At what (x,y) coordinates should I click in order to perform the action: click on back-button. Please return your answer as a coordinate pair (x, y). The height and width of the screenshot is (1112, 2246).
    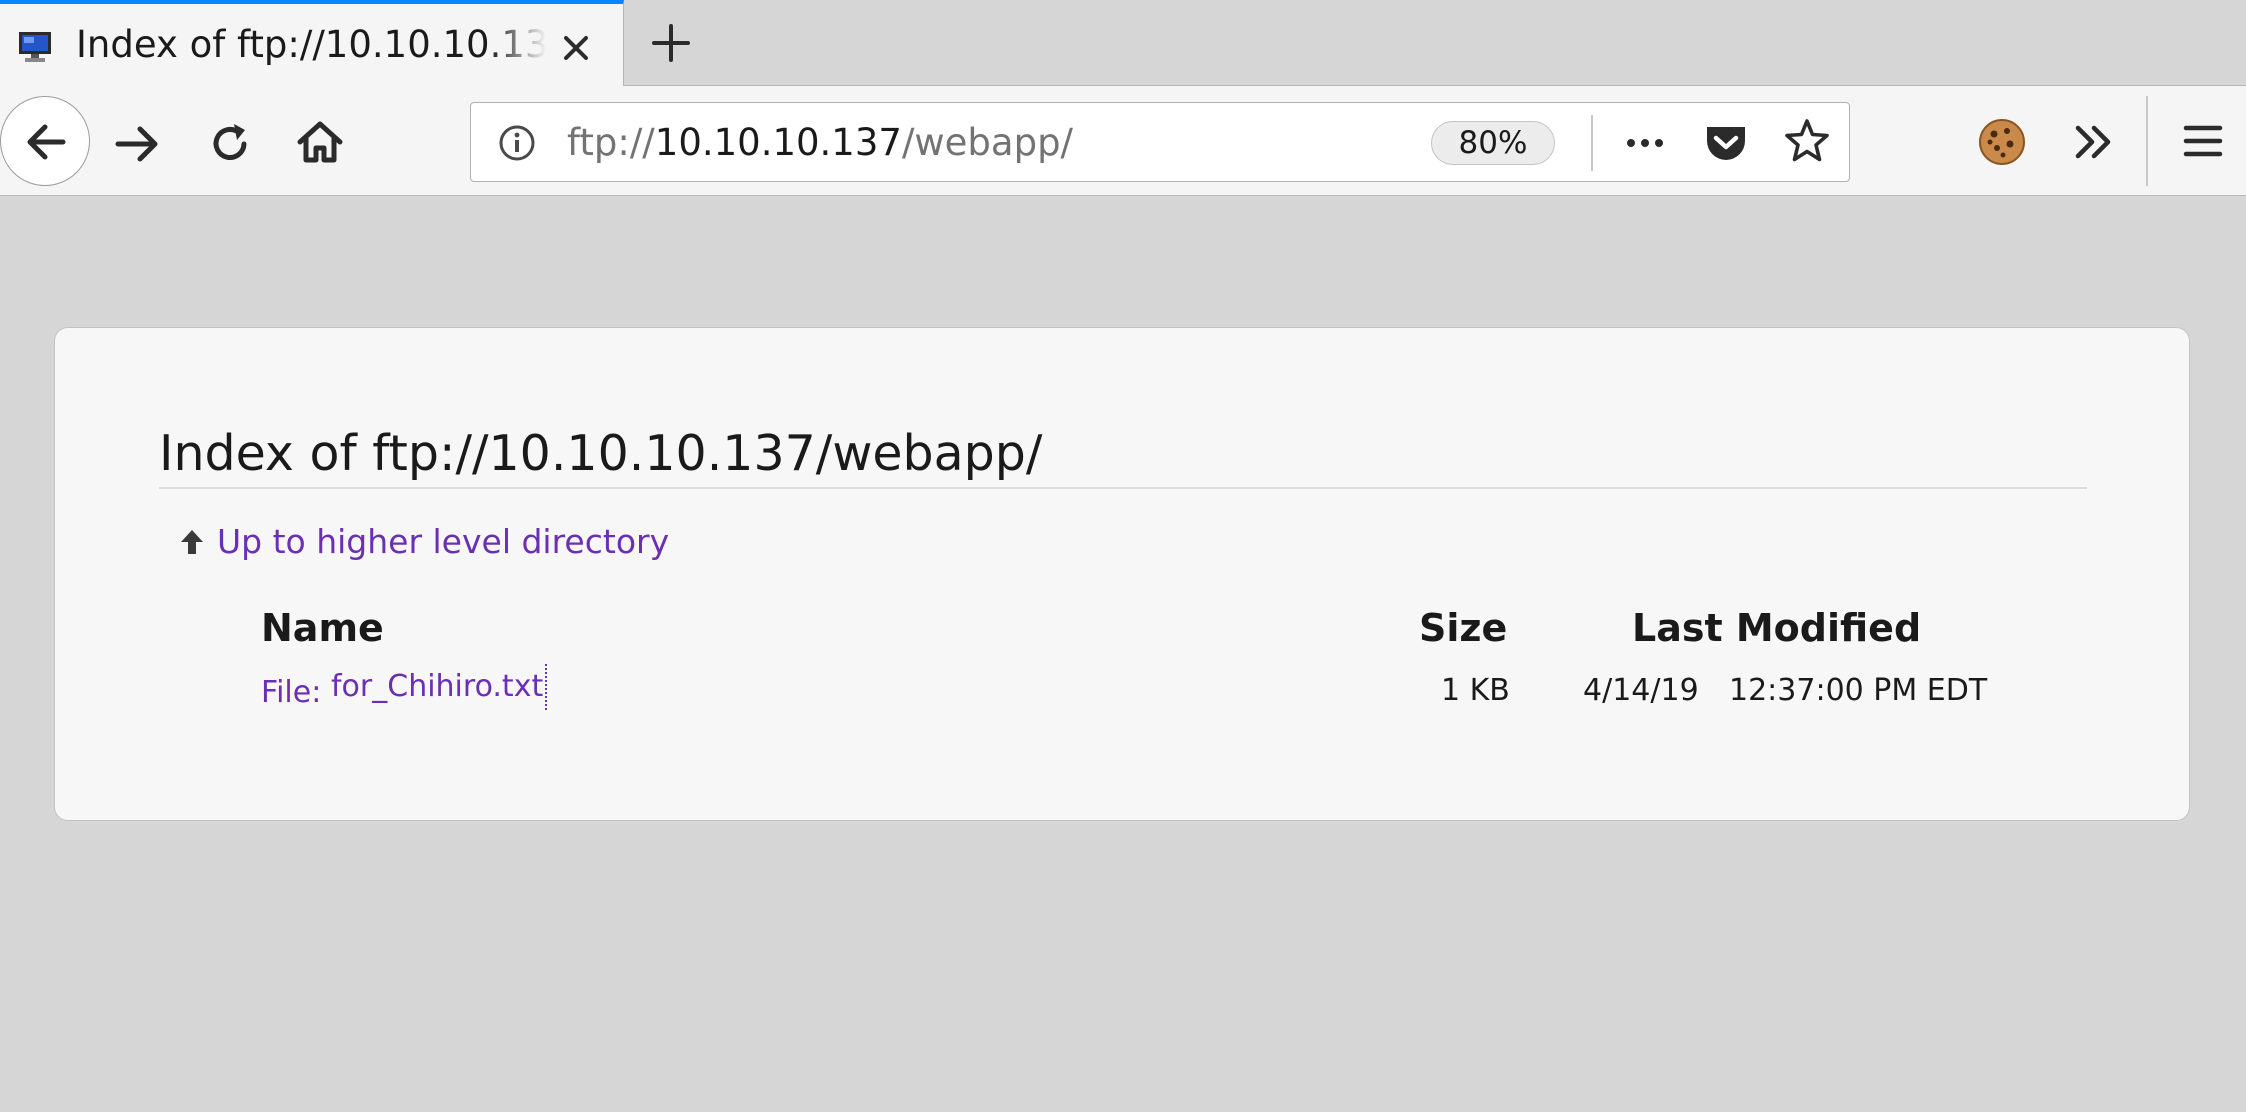
    Looking at the image, I should click on (45, 141).